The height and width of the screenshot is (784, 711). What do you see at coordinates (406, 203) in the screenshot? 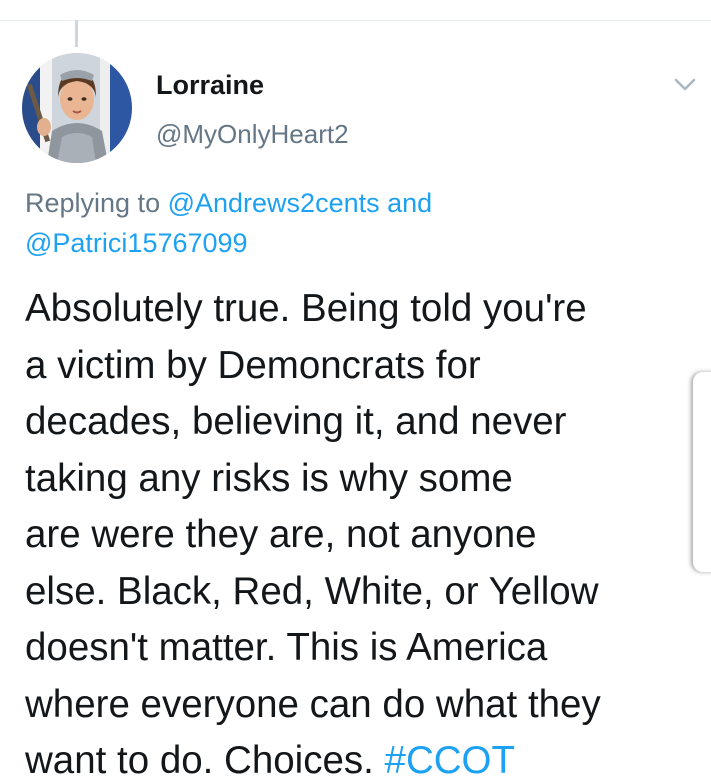
I see `replying-to-conjunction: and` at bounding box center [406, 203].